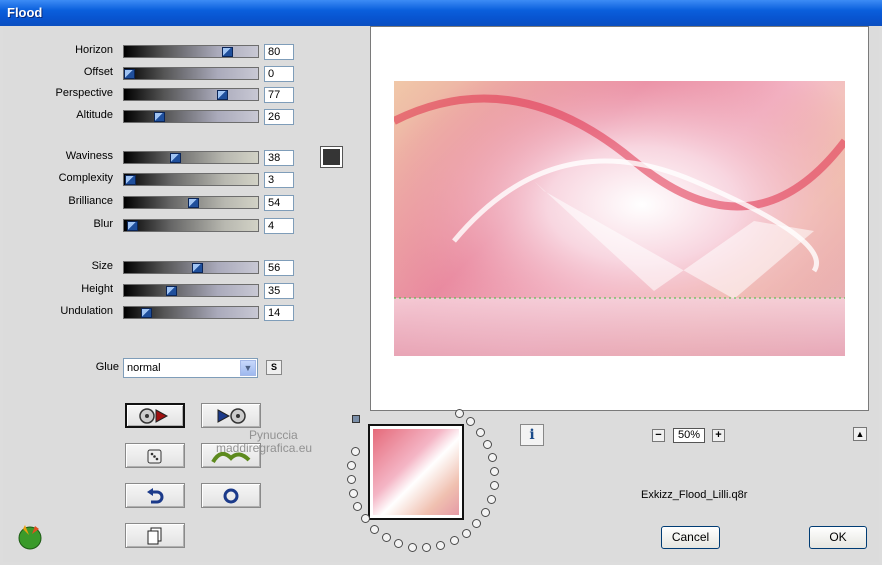 The height and width of the screenshot is (565, 882). What do you see at coordinates (279, 95) in the screenshot?
I see `perspective-value: 77` at bounding box center [279, 95].